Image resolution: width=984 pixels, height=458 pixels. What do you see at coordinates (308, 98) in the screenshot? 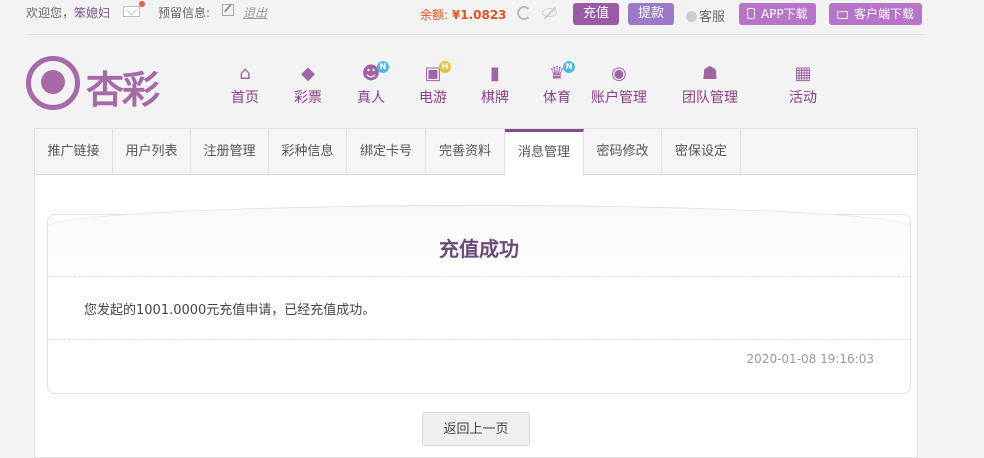
I see `nav-label: 彩票` at bounding box center [308, 98].